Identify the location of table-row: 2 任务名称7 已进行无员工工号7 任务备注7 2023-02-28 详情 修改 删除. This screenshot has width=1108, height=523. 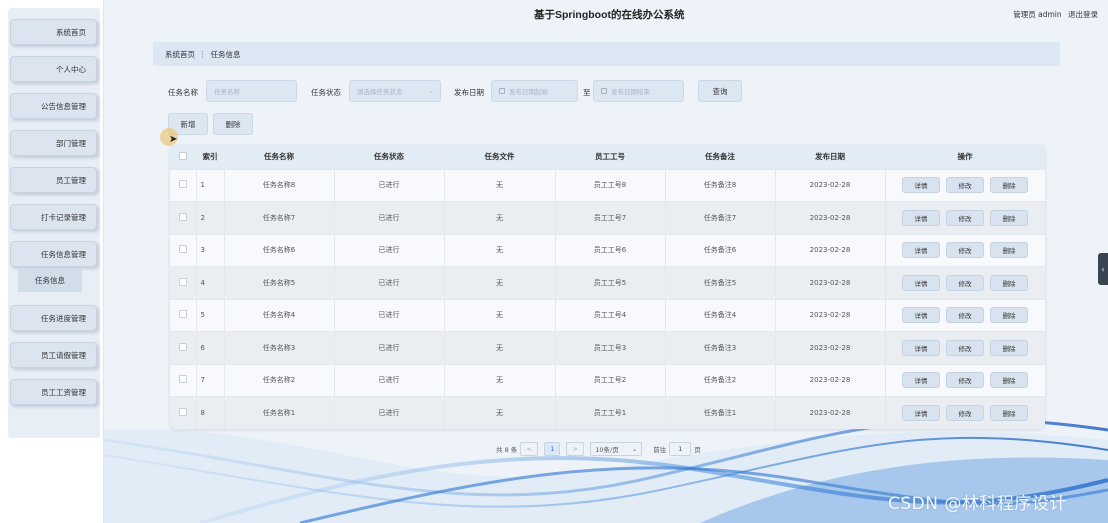
(607, 217).